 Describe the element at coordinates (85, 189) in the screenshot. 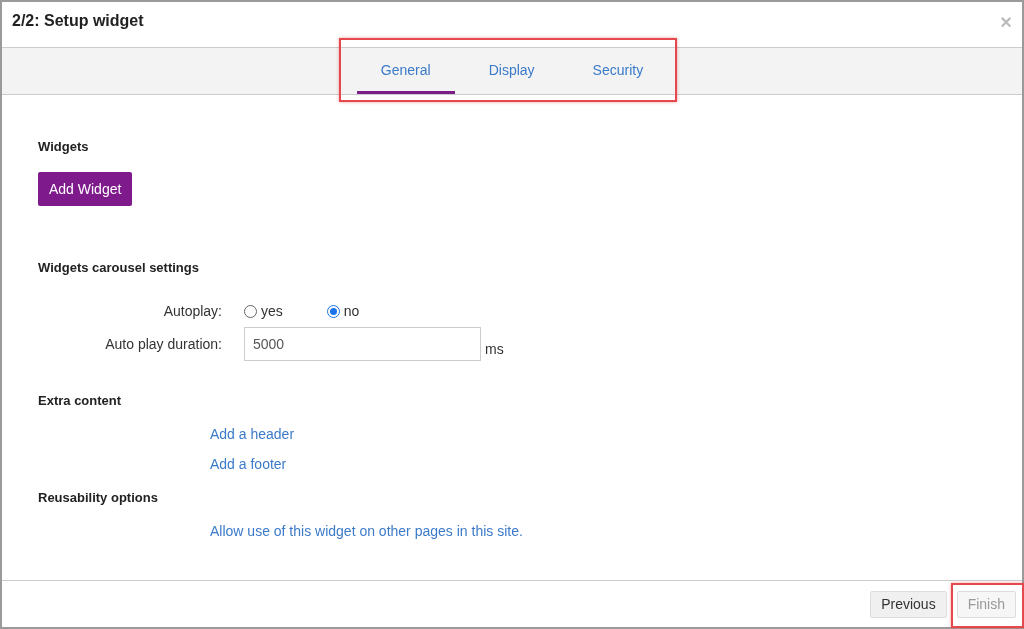

I see `add-widget-button: Add Widget` at that location.